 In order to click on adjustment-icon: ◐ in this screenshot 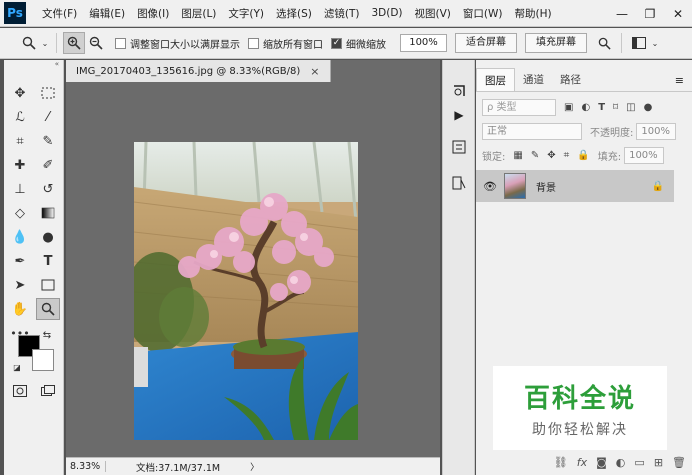, I will do `click(621, 462)`.